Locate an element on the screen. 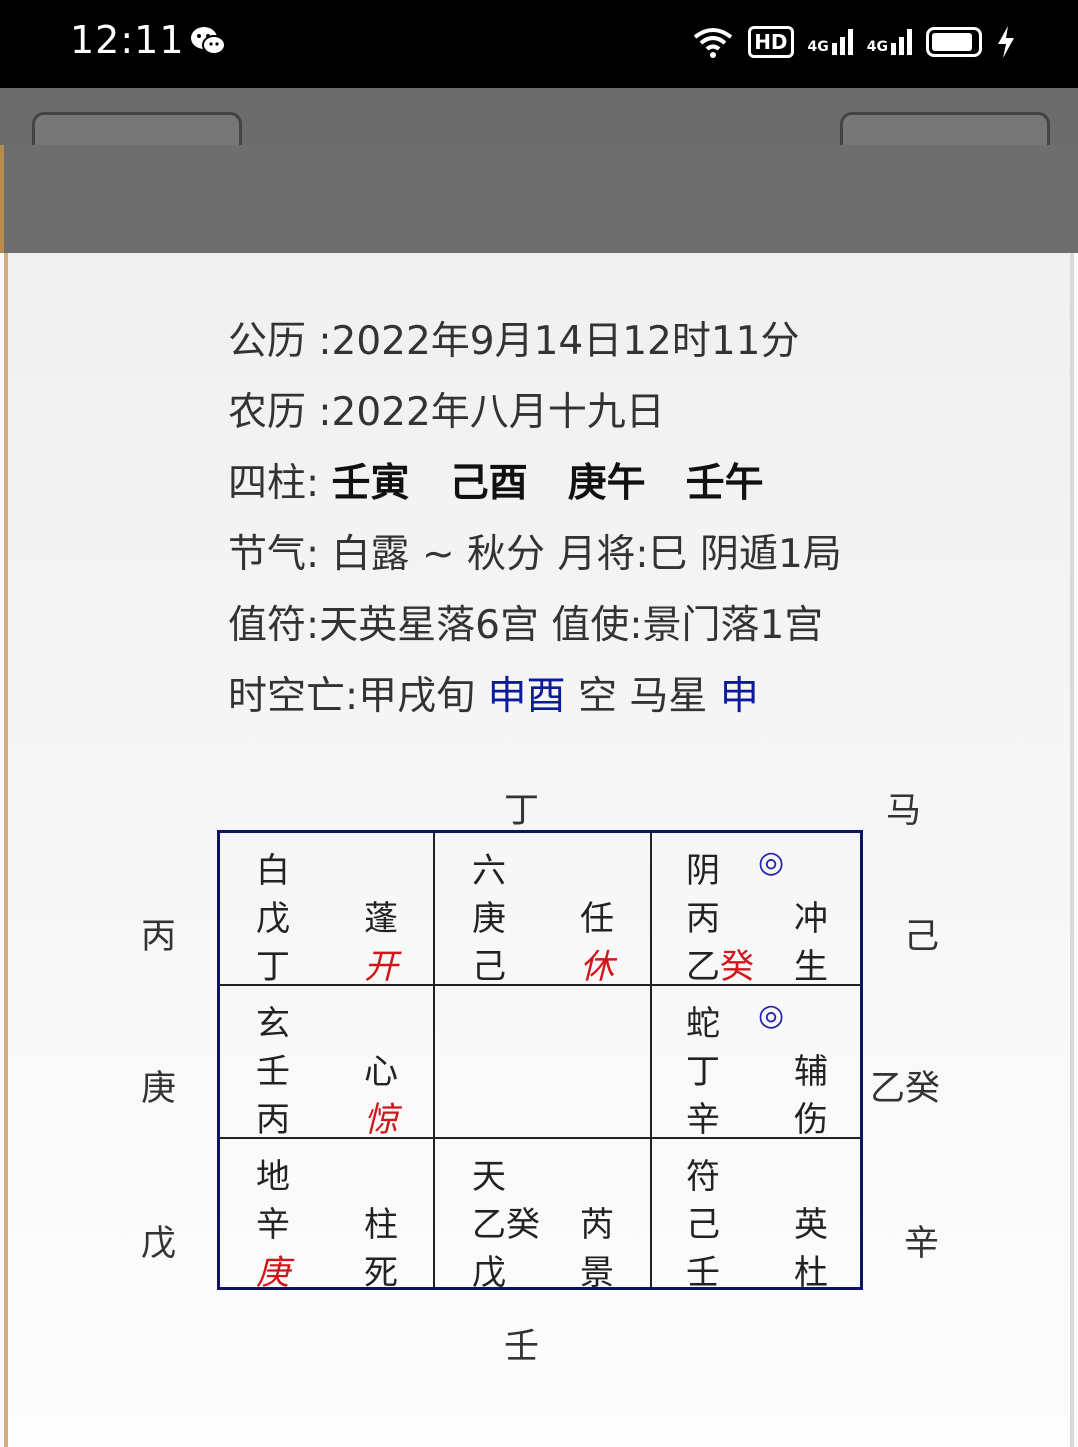  palace-di-gan: 丙 is located at coordinates (273, 1120).